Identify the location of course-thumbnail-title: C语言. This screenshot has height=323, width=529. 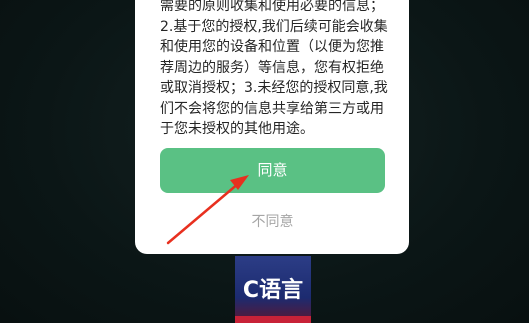
(273, 290).